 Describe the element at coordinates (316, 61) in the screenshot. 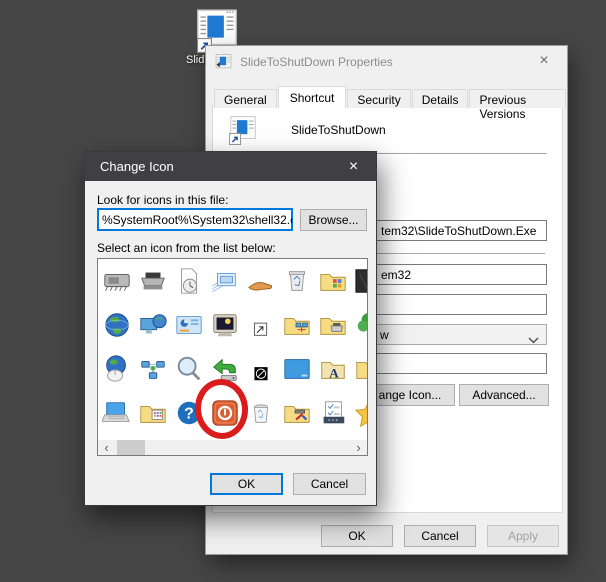

I see `properties-window-title: SlideToShutDown Properties` at that location.